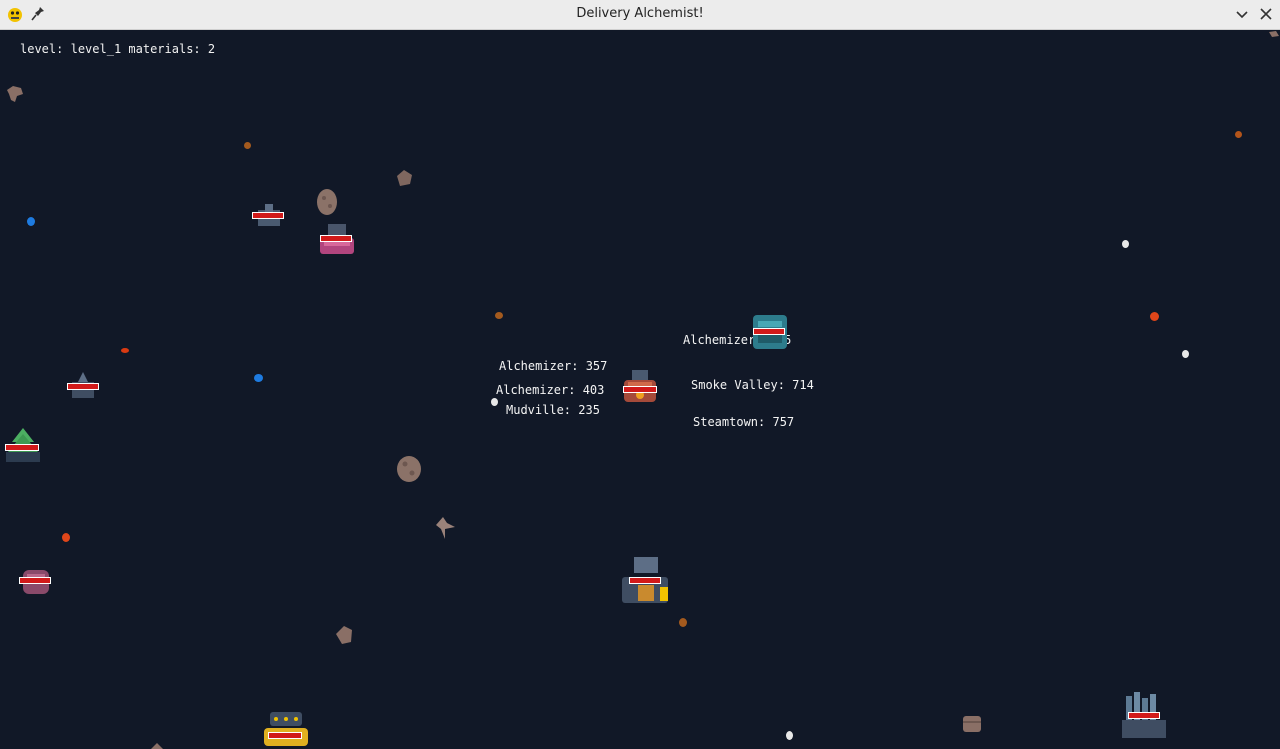 The height and width of the screenshot is (749, 1280). I want to click on hud-materials-label: materials:, so click(164, 49).